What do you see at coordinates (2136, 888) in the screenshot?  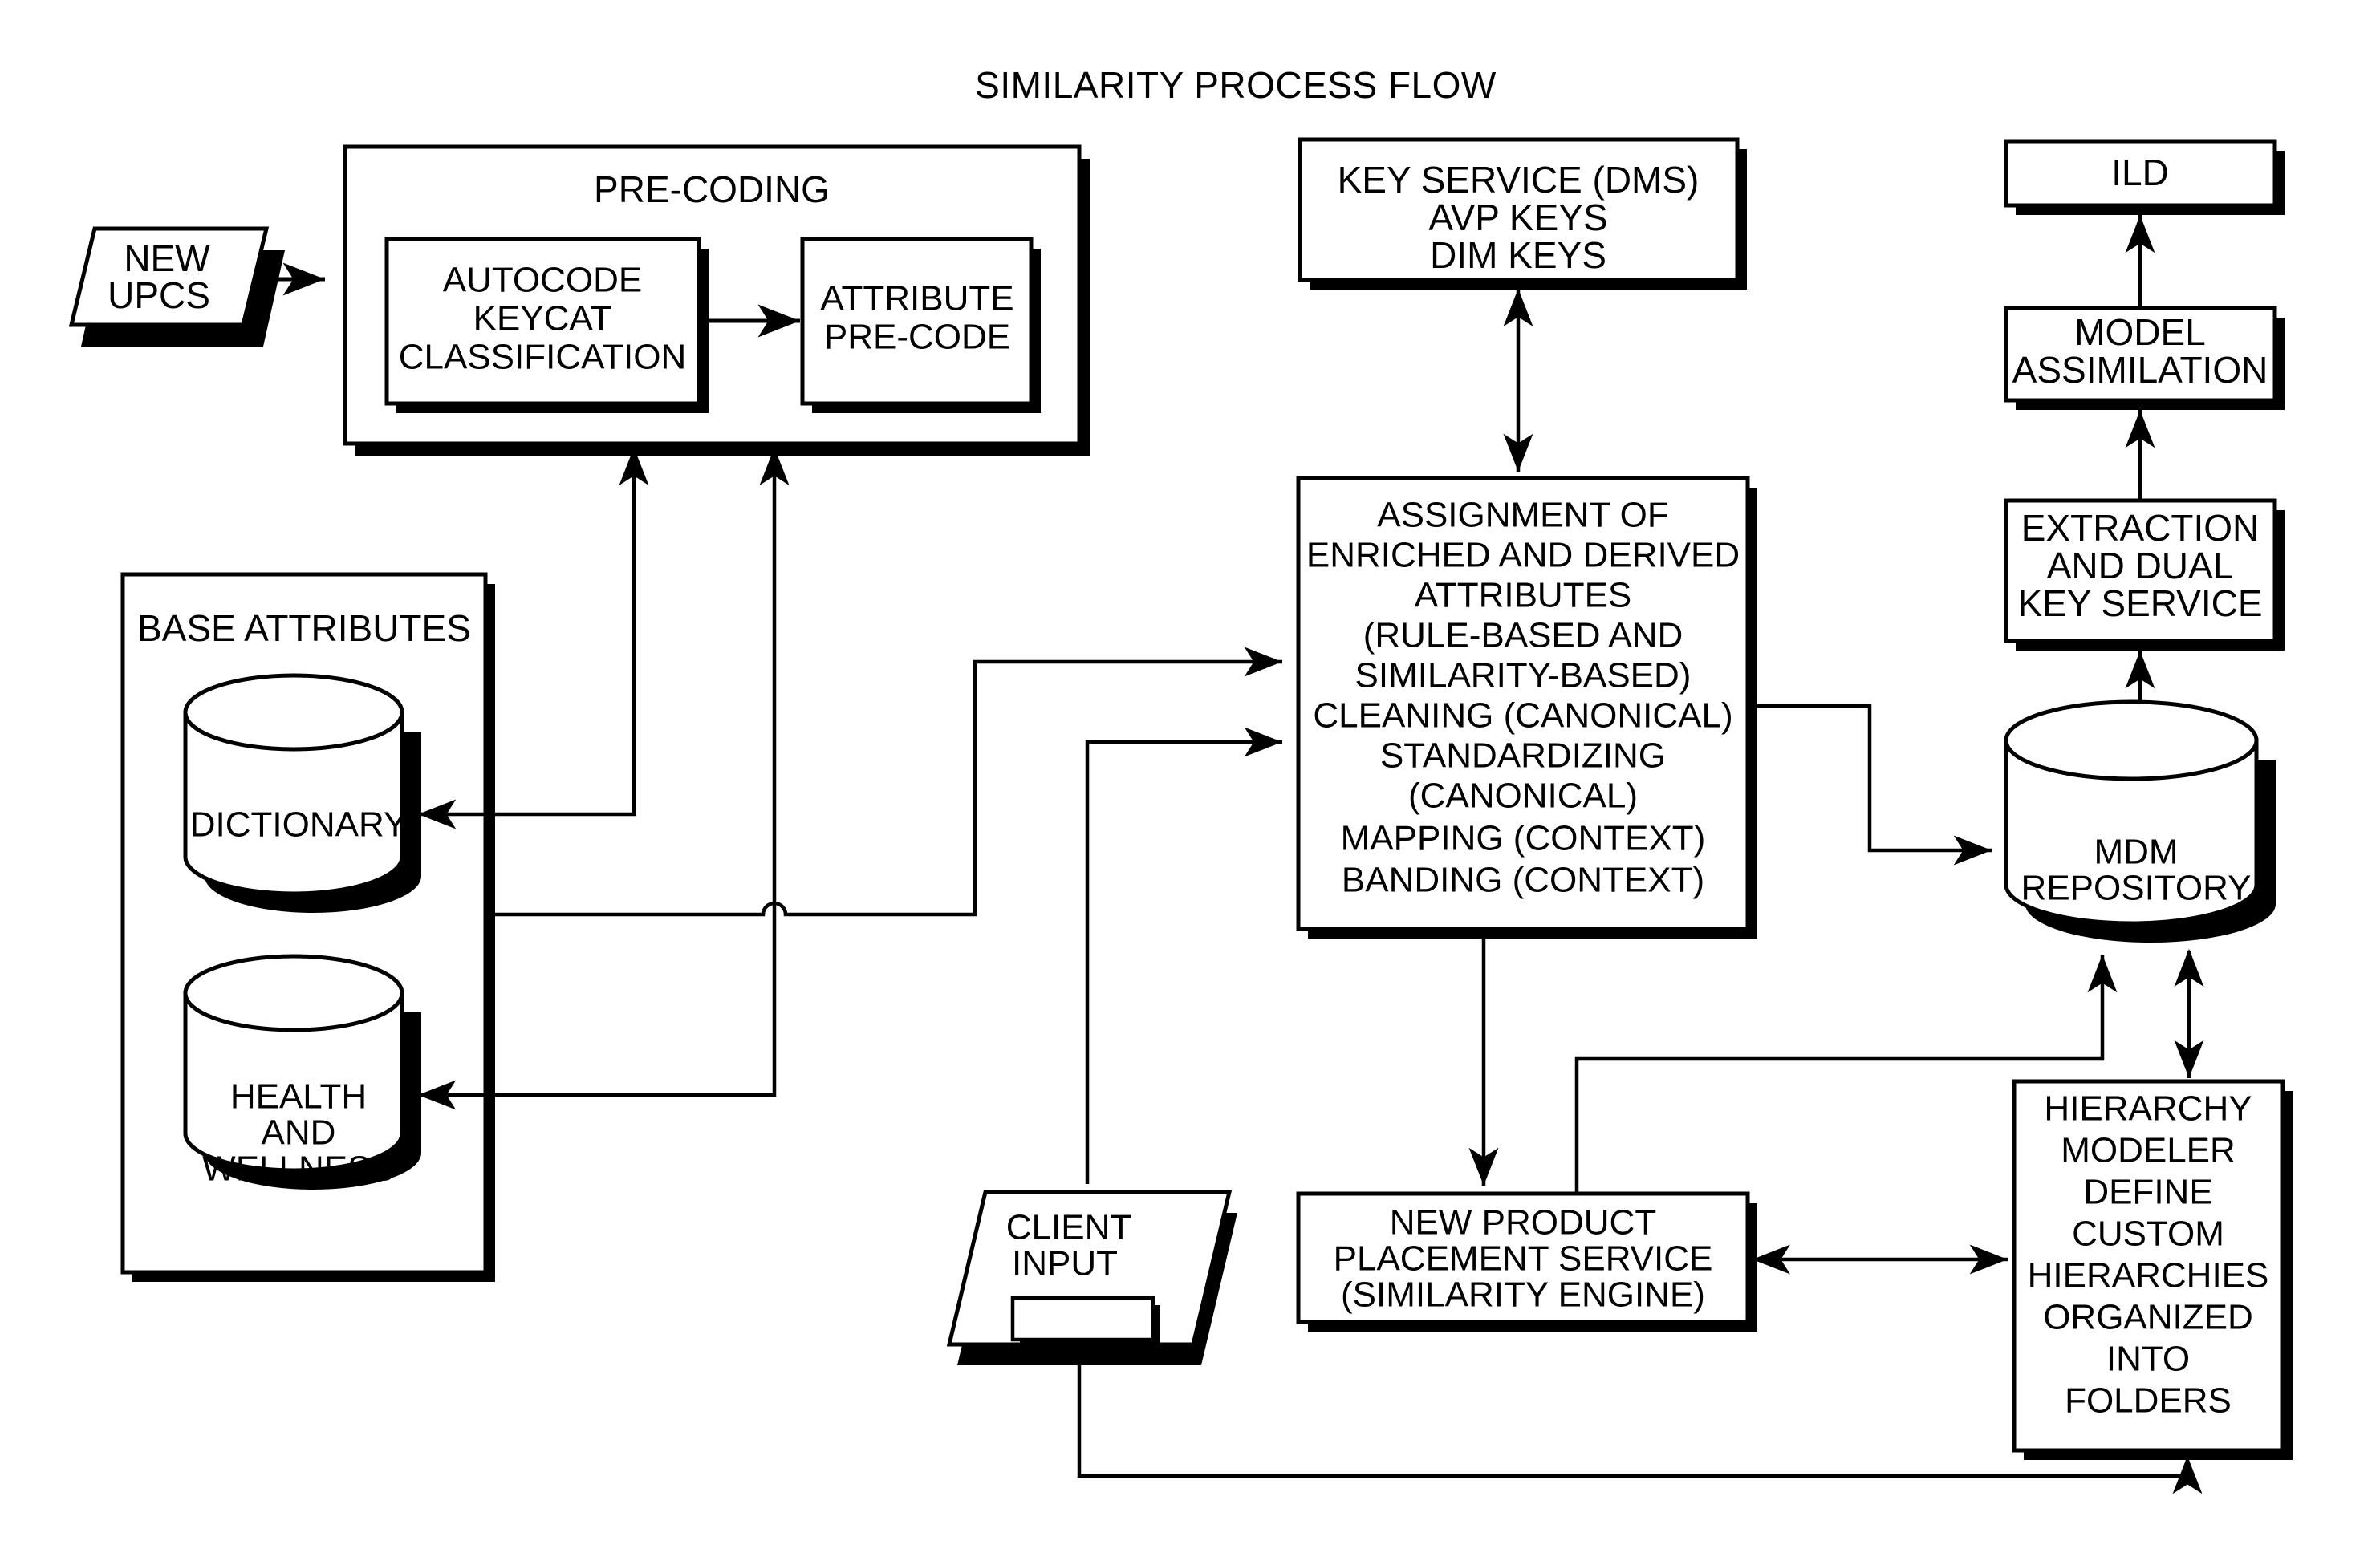 I see `mdm-line2: REPOSITORY` at bounding box center [2136, 888].